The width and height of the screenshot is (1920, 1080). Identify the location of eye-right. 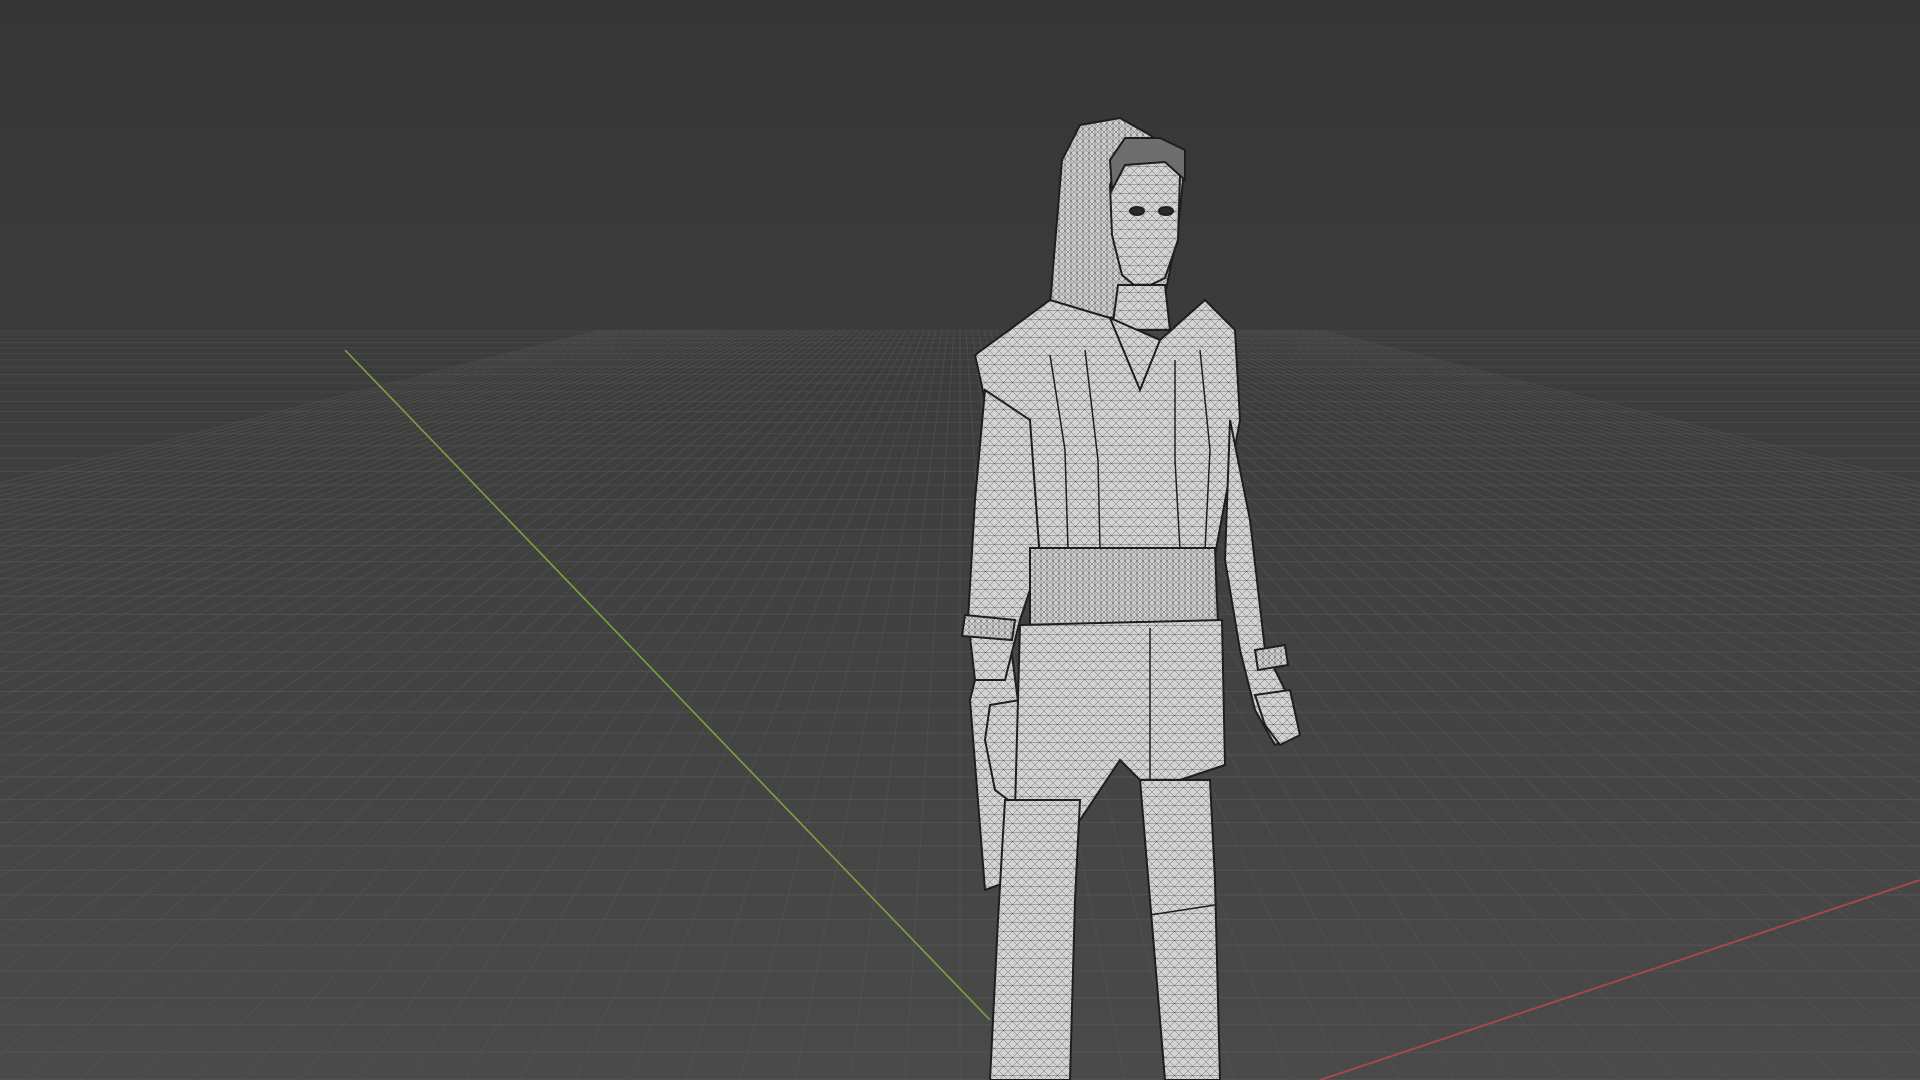
(1166, 211).